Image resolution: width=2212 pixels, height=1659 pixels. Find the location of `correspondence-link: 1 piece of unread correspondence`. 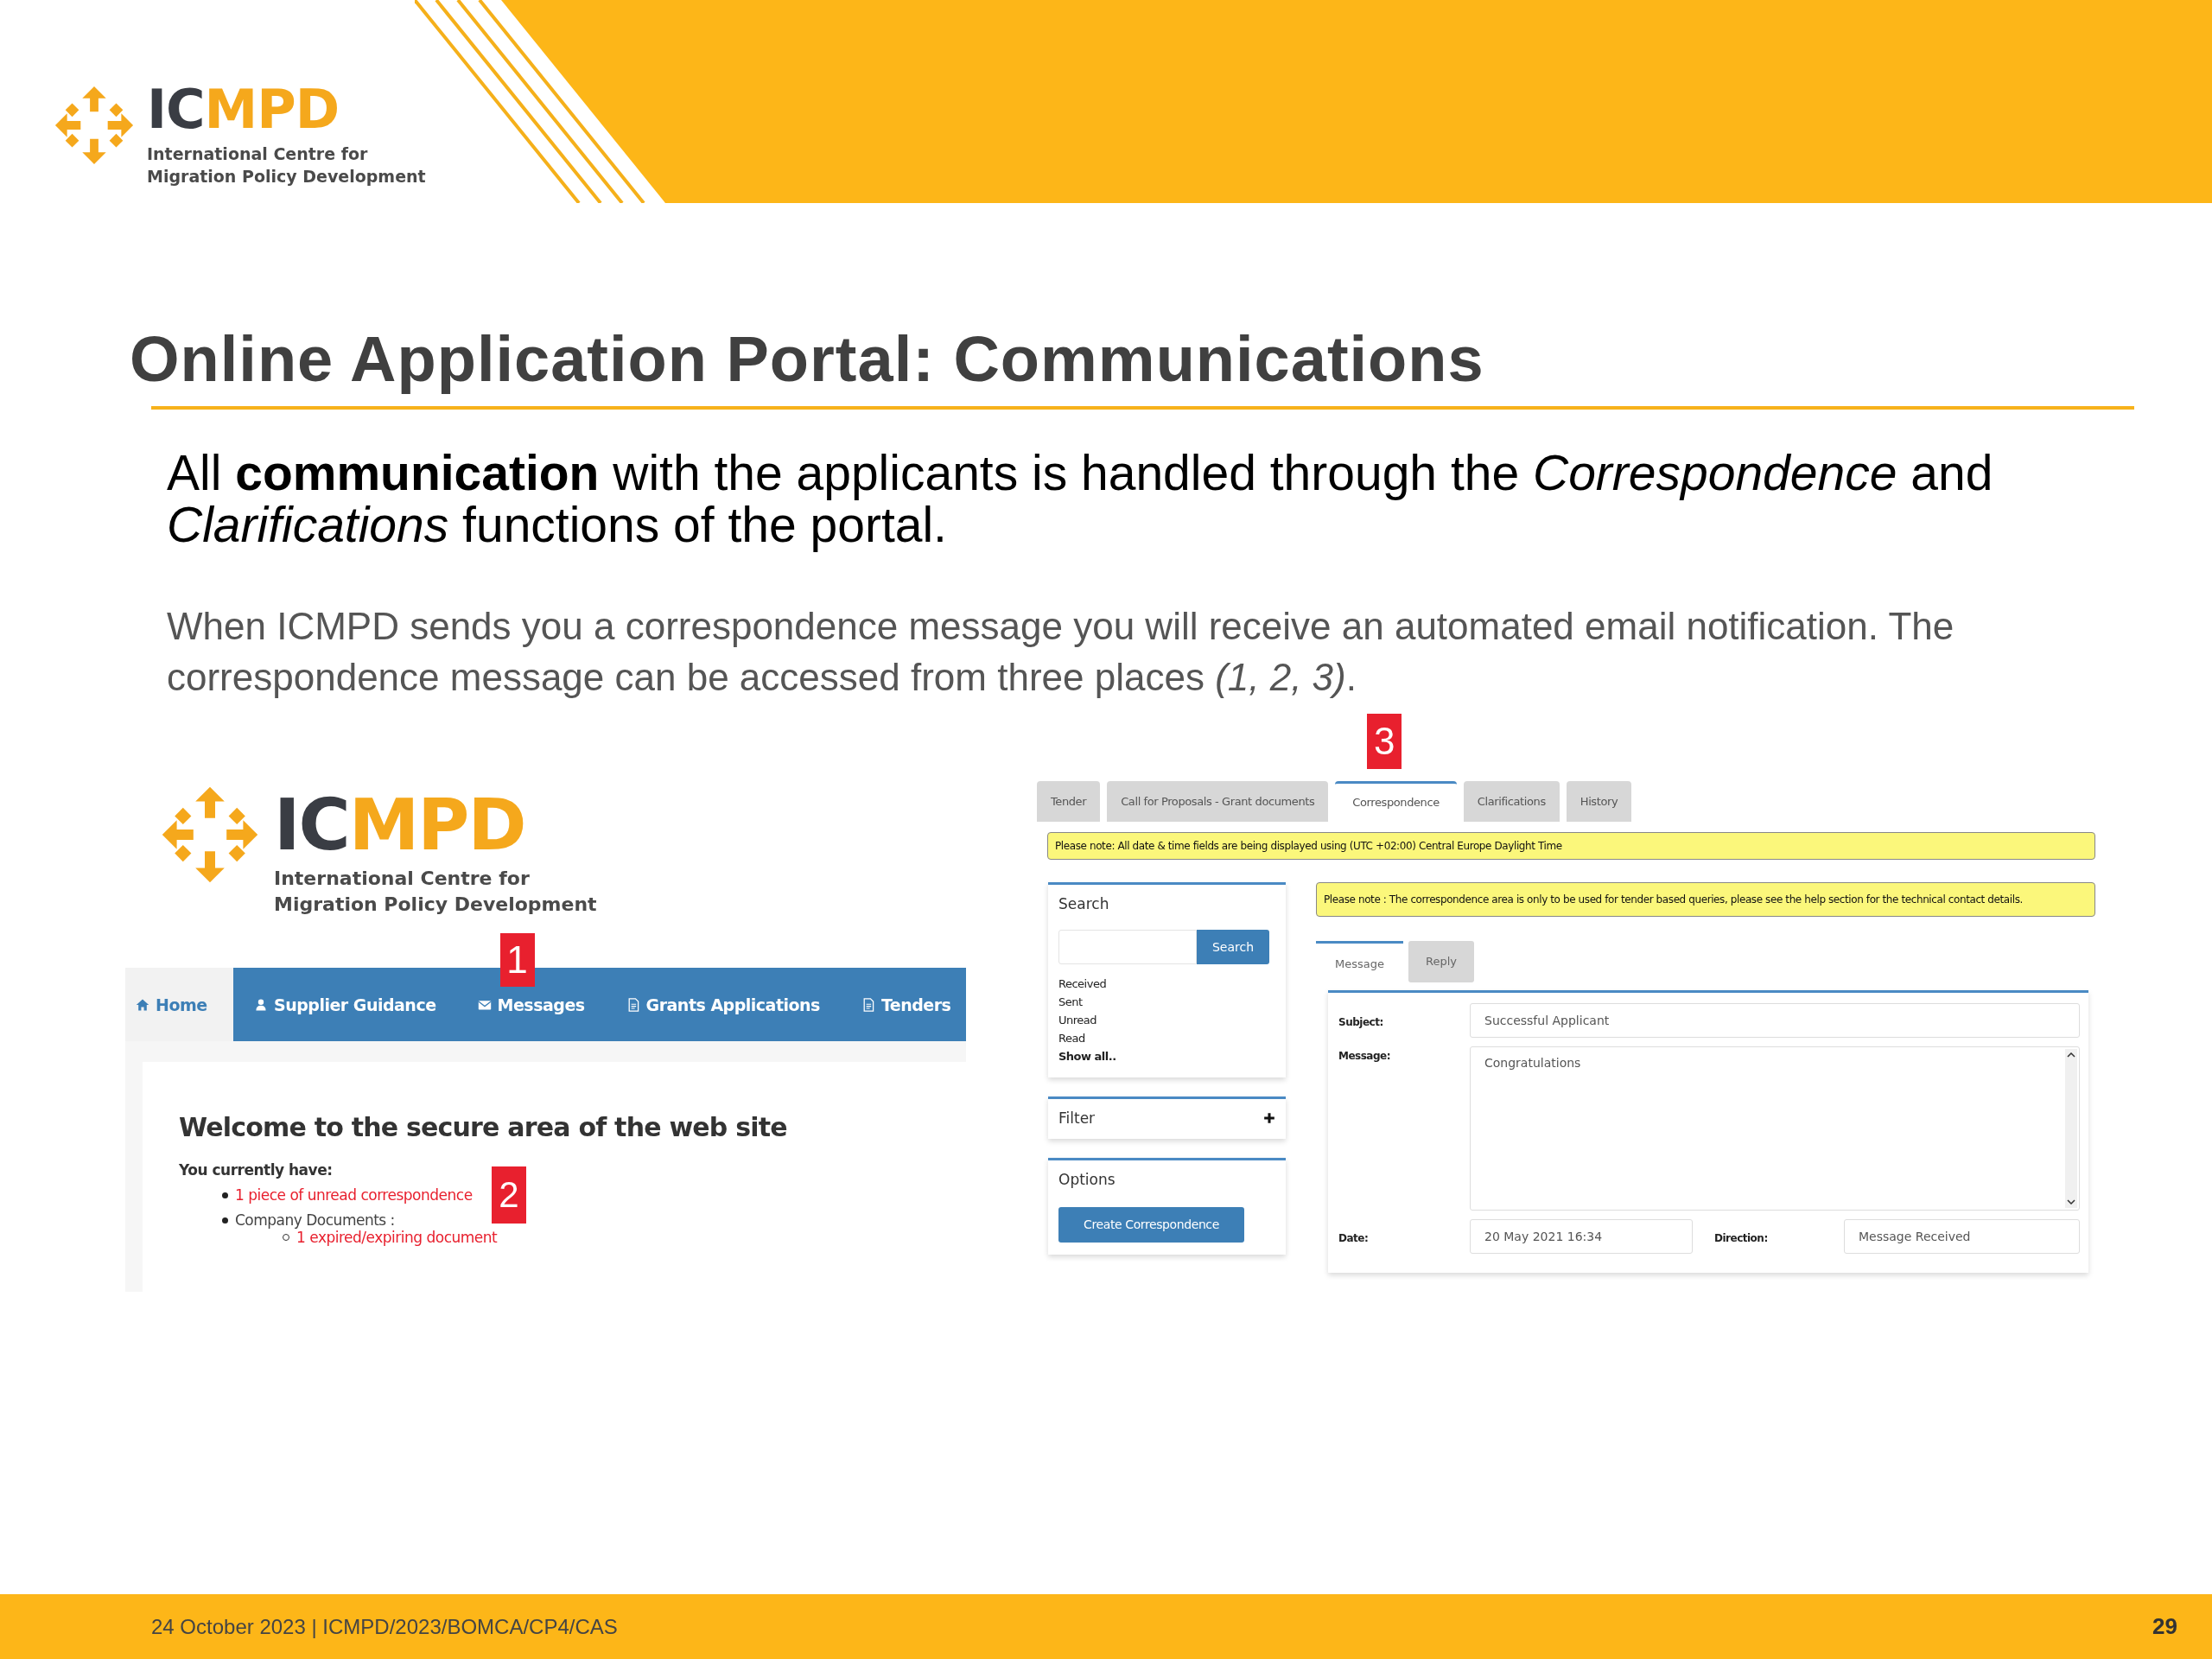

correspondence-link: 1 piece of unread correspondence is located at coordinates (354, 1195).